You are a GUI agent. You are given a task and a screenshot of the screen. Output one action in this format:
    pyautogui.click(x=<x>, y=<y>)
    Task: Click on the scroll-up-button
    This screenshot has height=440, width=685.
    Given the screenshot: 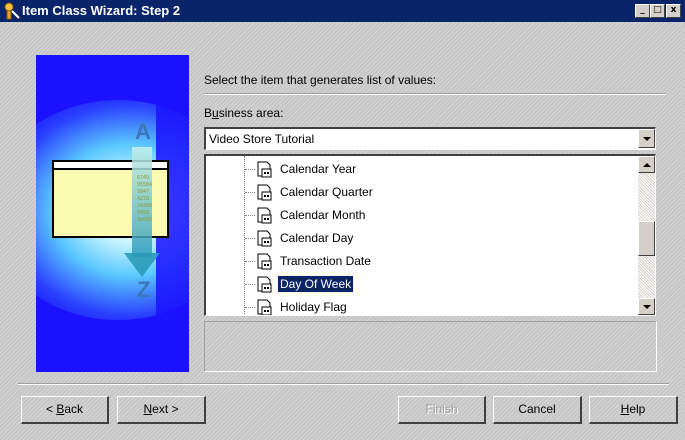 What is the action you would take?
    pyautogui.click(x=646, y=164)
    